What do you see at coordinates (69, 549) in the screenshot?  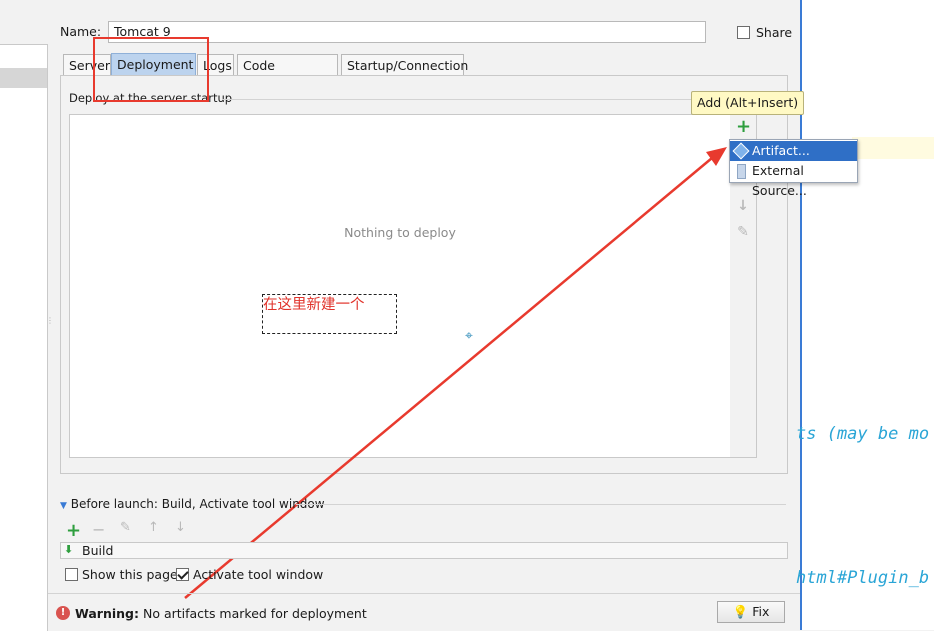 I see `build-icon: ⬇` at bounding box center [69, 549].